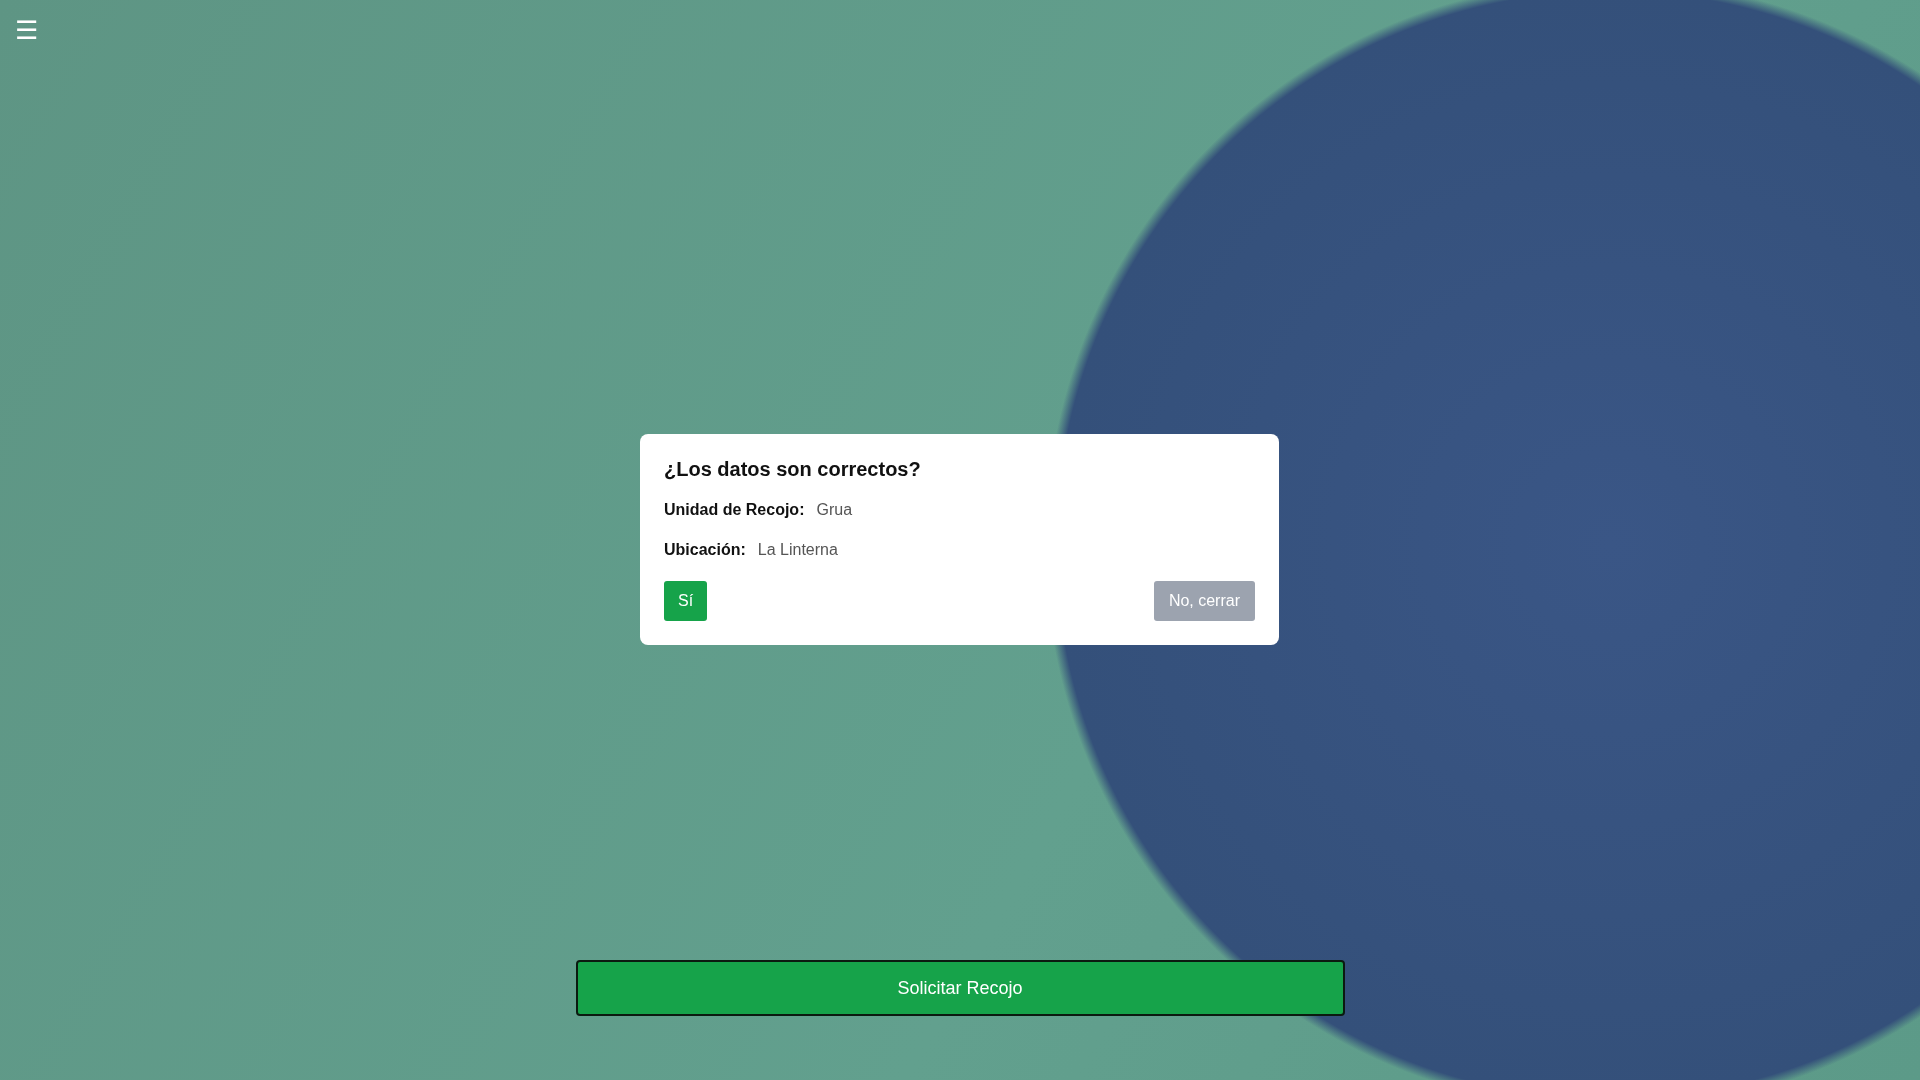  Describe the element at coordinates (705, 550) in the screenshot. I see `field-label: Ubicación:` at that location.